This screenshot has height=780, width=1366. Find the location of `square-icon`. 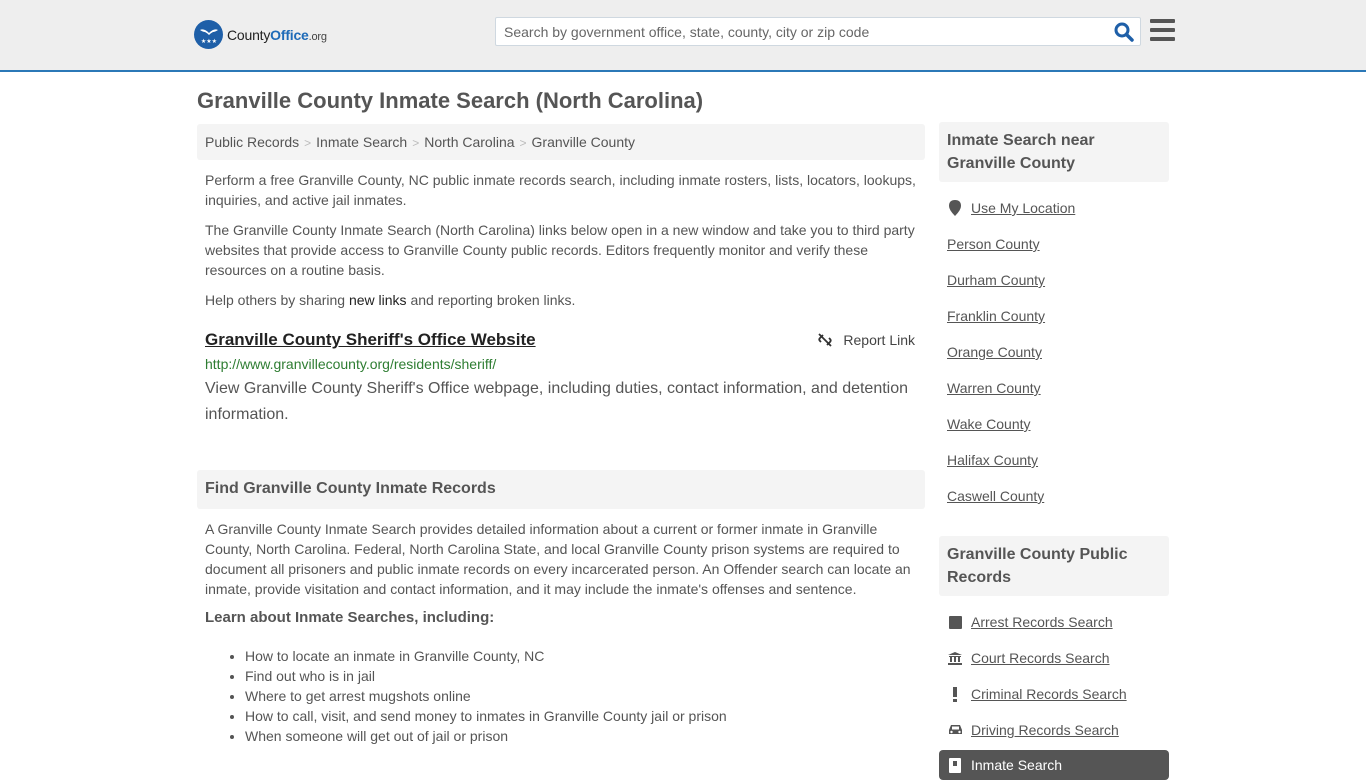

square-icon is located at coordinates (955, 622).